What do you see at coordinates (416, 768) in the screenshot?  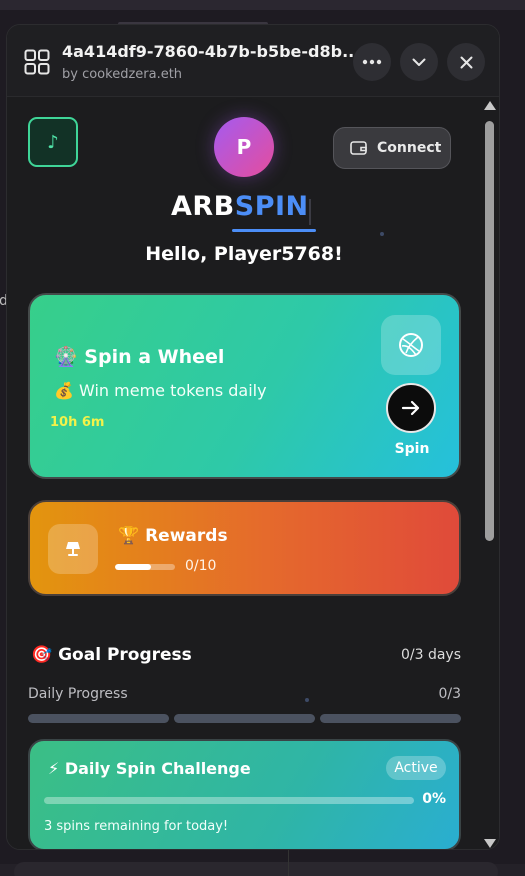 I see `status-badge: Active` at bounding box center [416, 768].